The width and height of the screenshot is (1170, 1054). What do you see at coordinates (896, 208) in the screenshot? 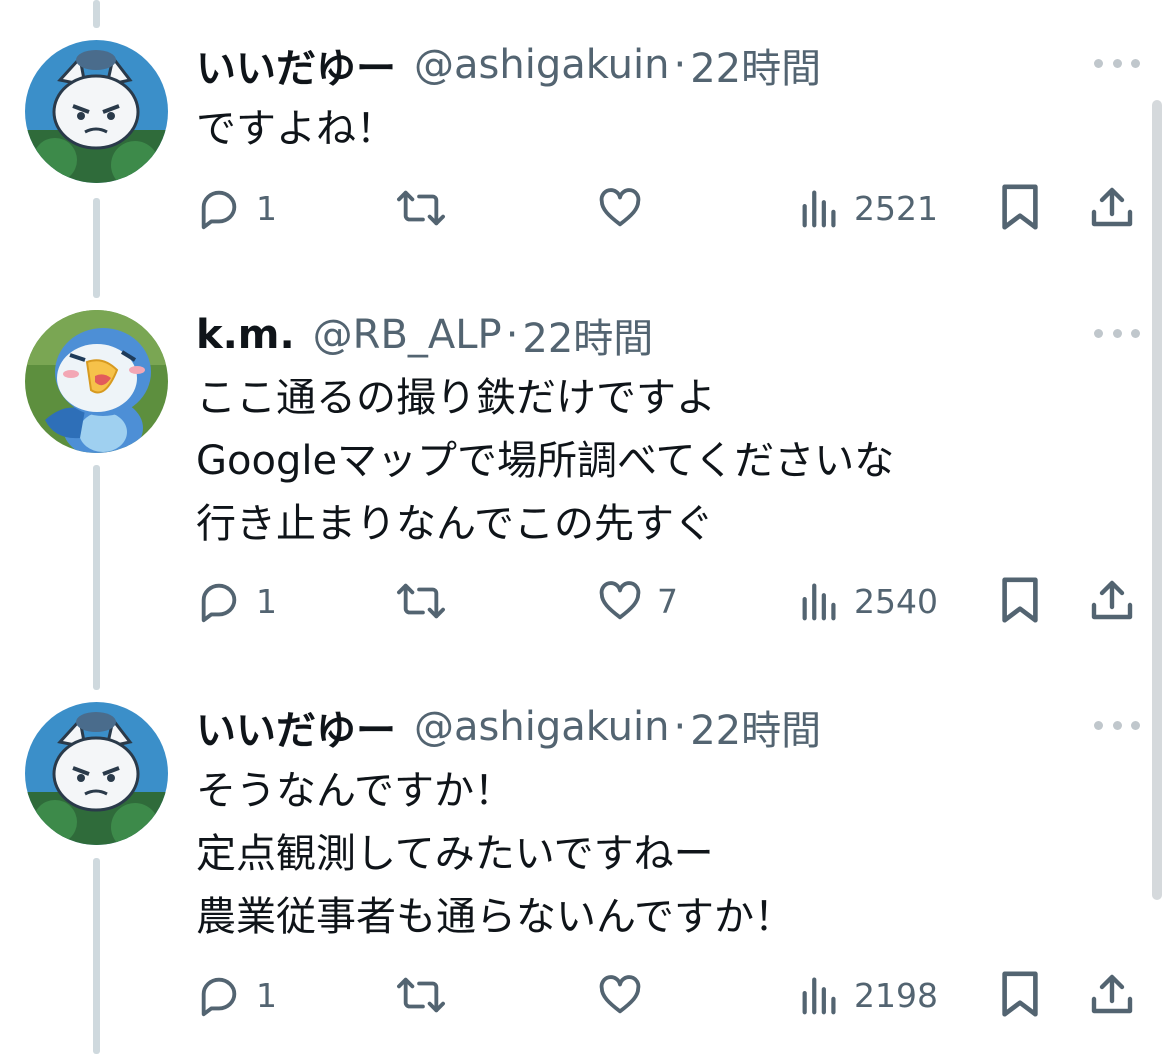
I see `views-count: 2521` at bounding box center [896, 208].